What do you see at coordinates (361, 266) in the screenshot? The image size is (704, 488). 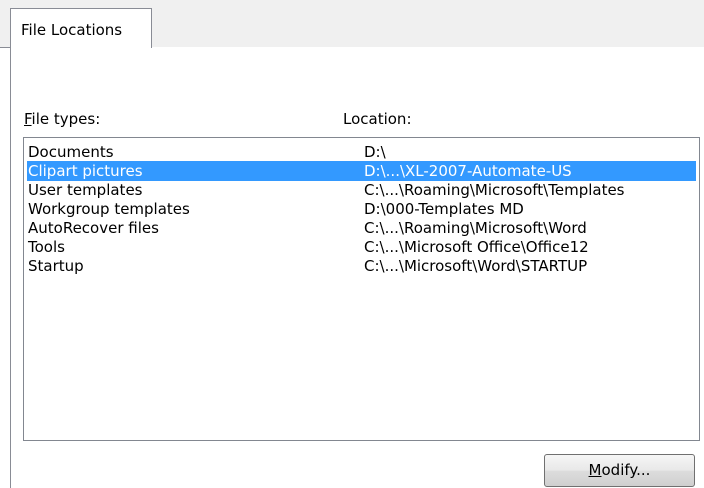 I see `list-row: Startup C:\...\Microsoft\Word\STARTUP` at bounding box center [361, 266].